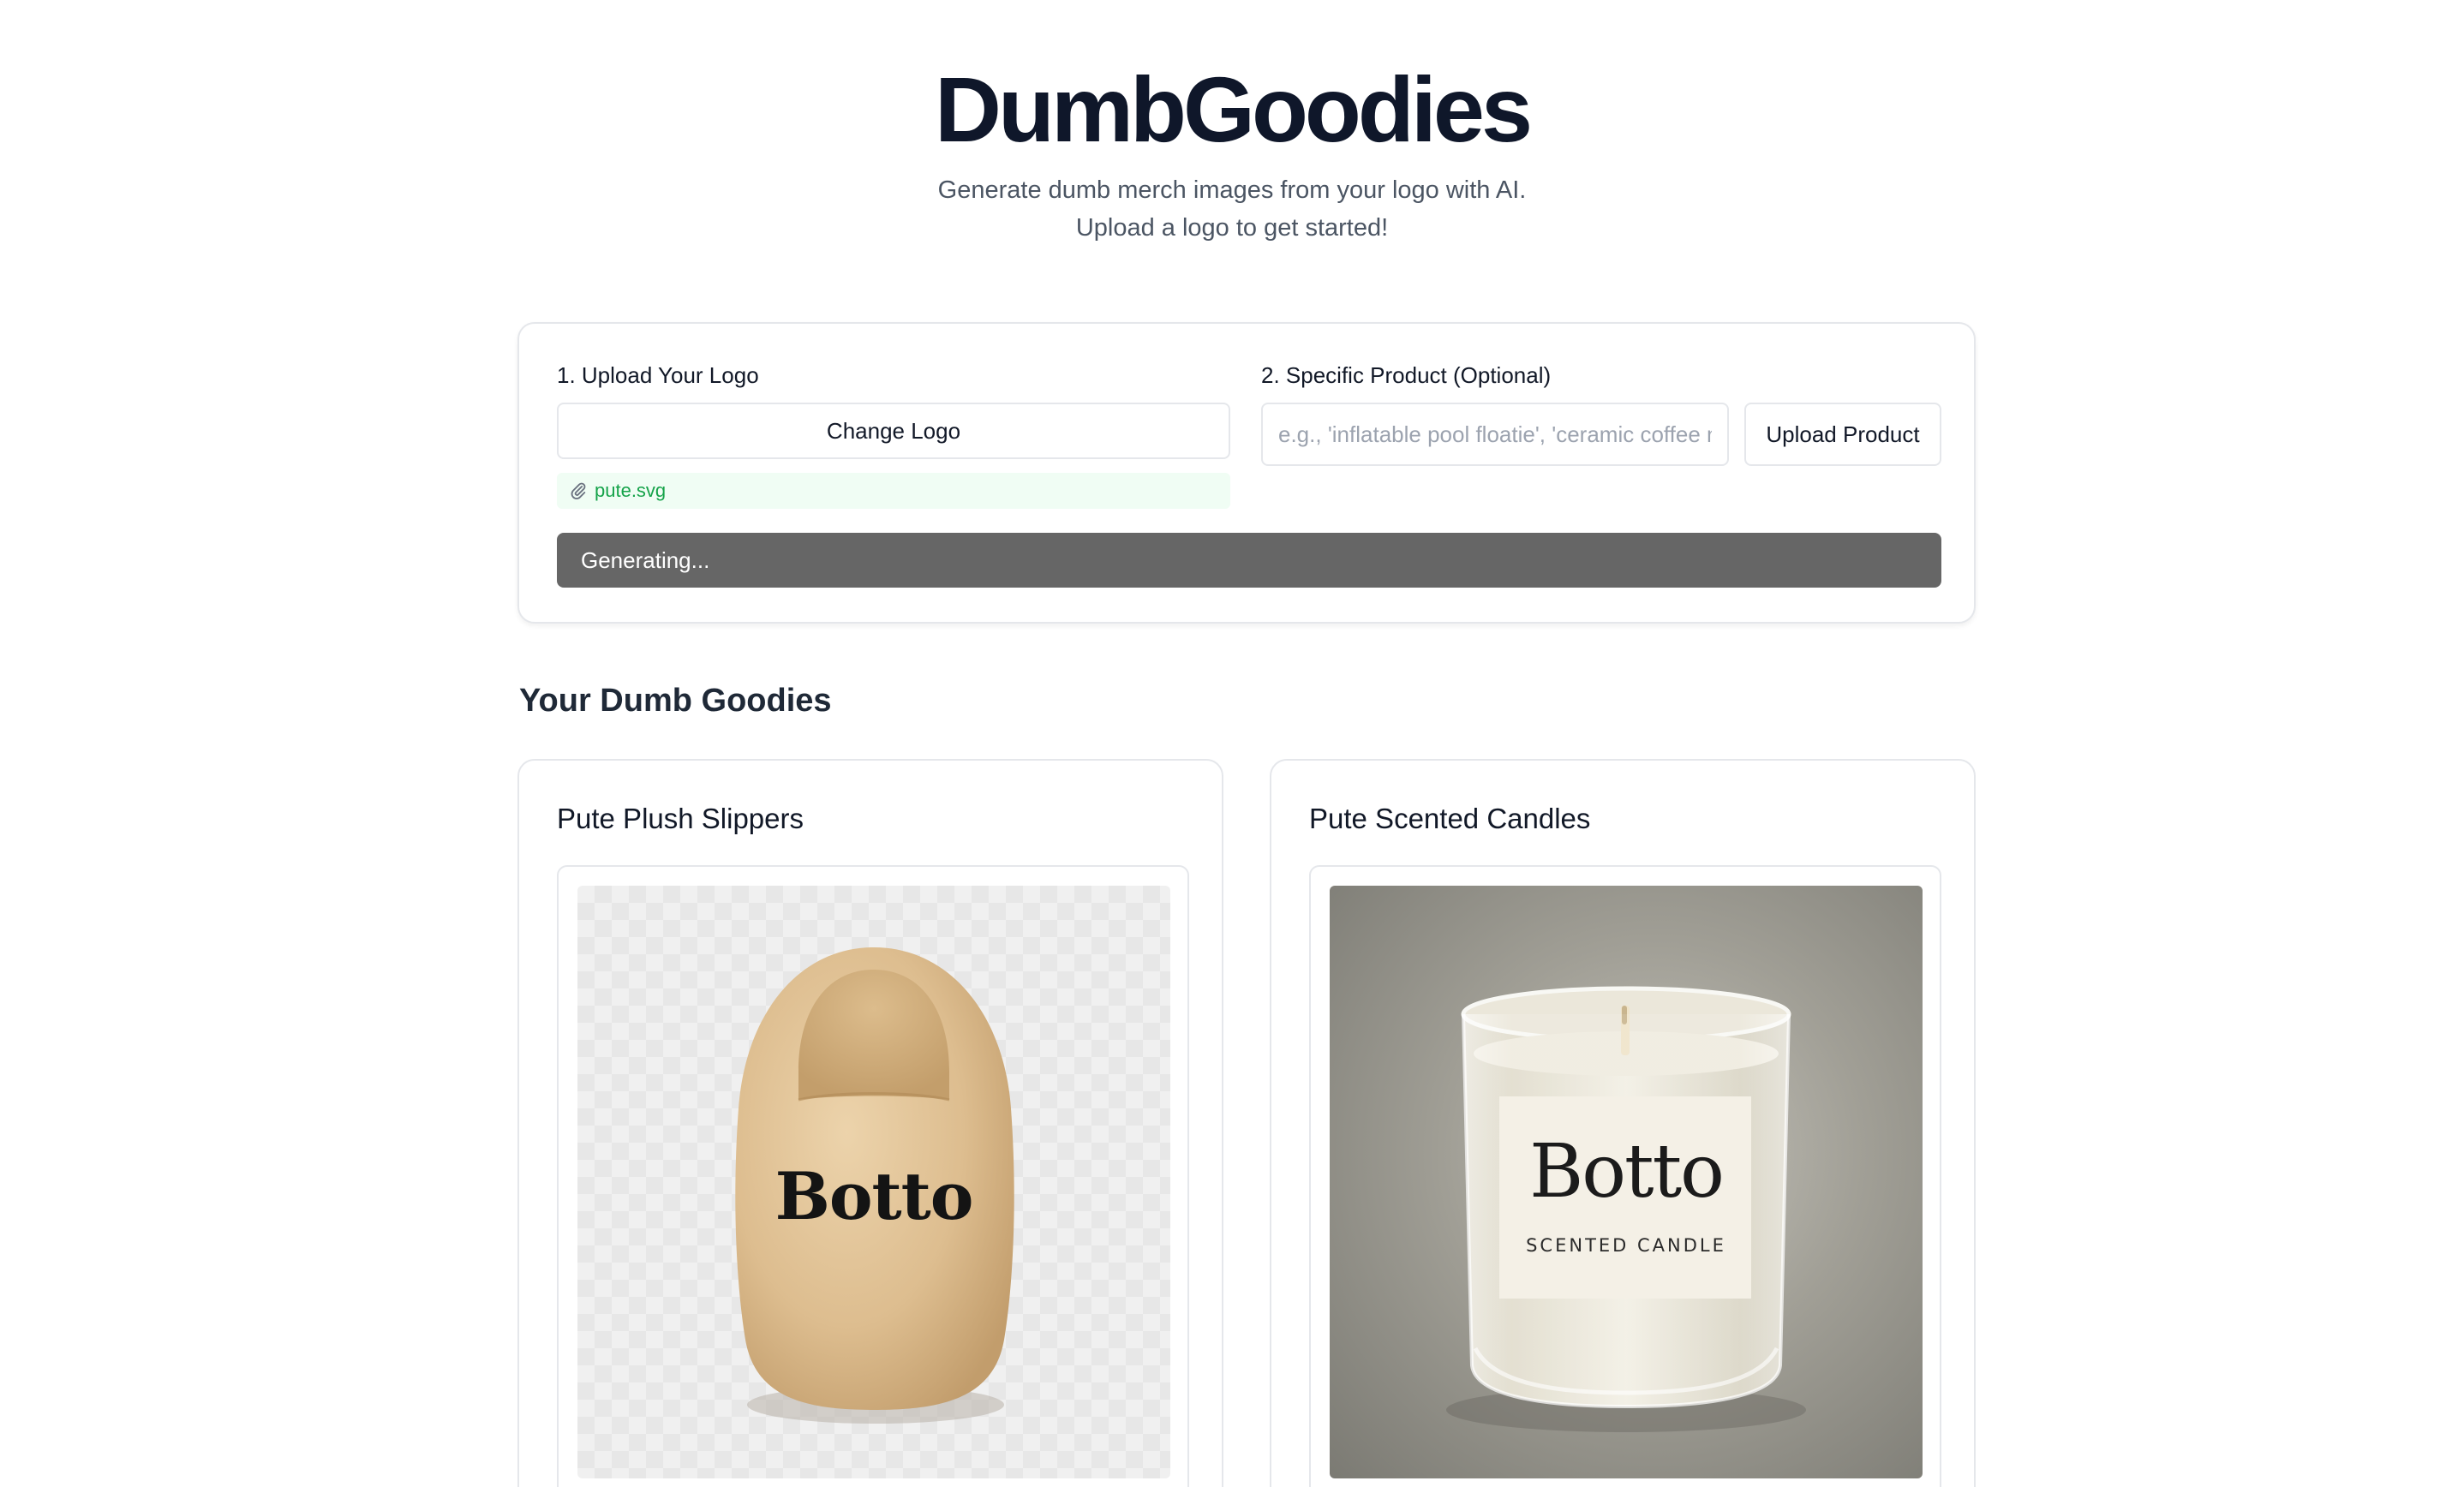  I want to click on product-image: Botto, so click(873, 1182).